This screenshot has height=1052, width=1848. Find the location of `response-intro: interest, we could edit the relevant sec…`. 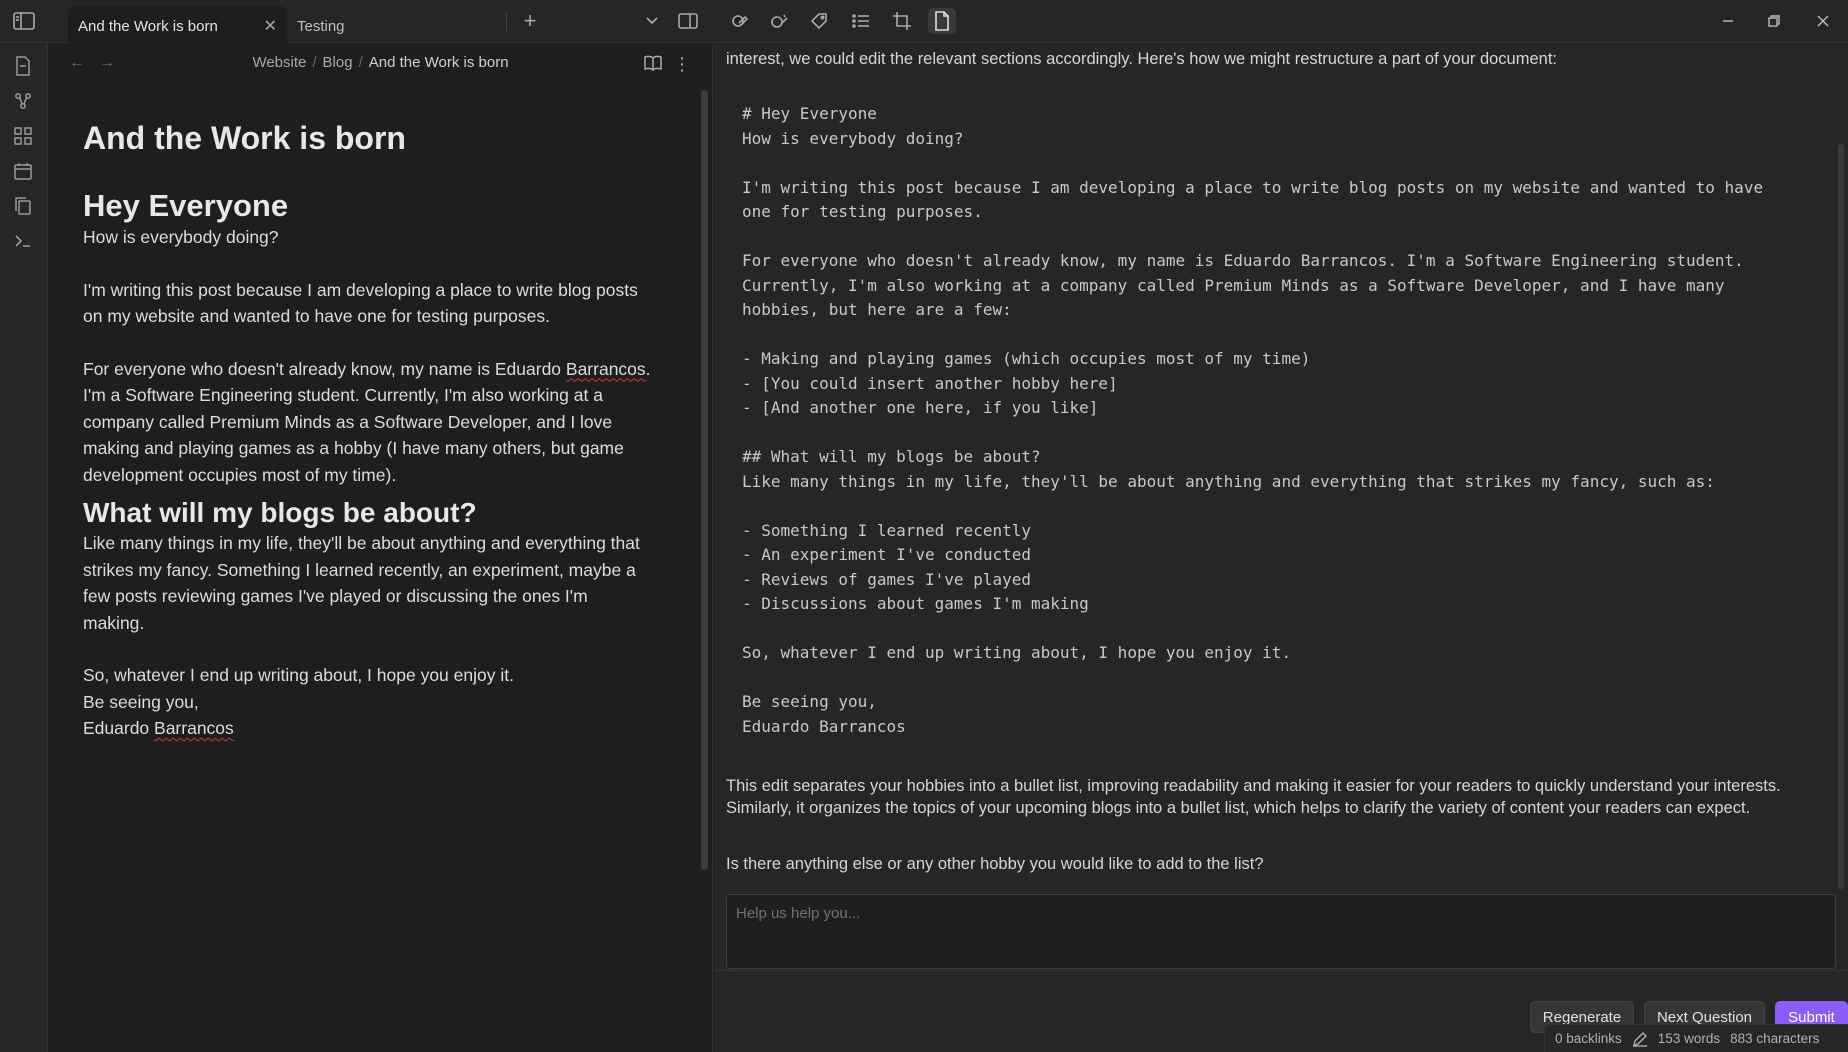

response-intro: interest, we could edit the relevant sec… is located at coordinates (1141, 59).